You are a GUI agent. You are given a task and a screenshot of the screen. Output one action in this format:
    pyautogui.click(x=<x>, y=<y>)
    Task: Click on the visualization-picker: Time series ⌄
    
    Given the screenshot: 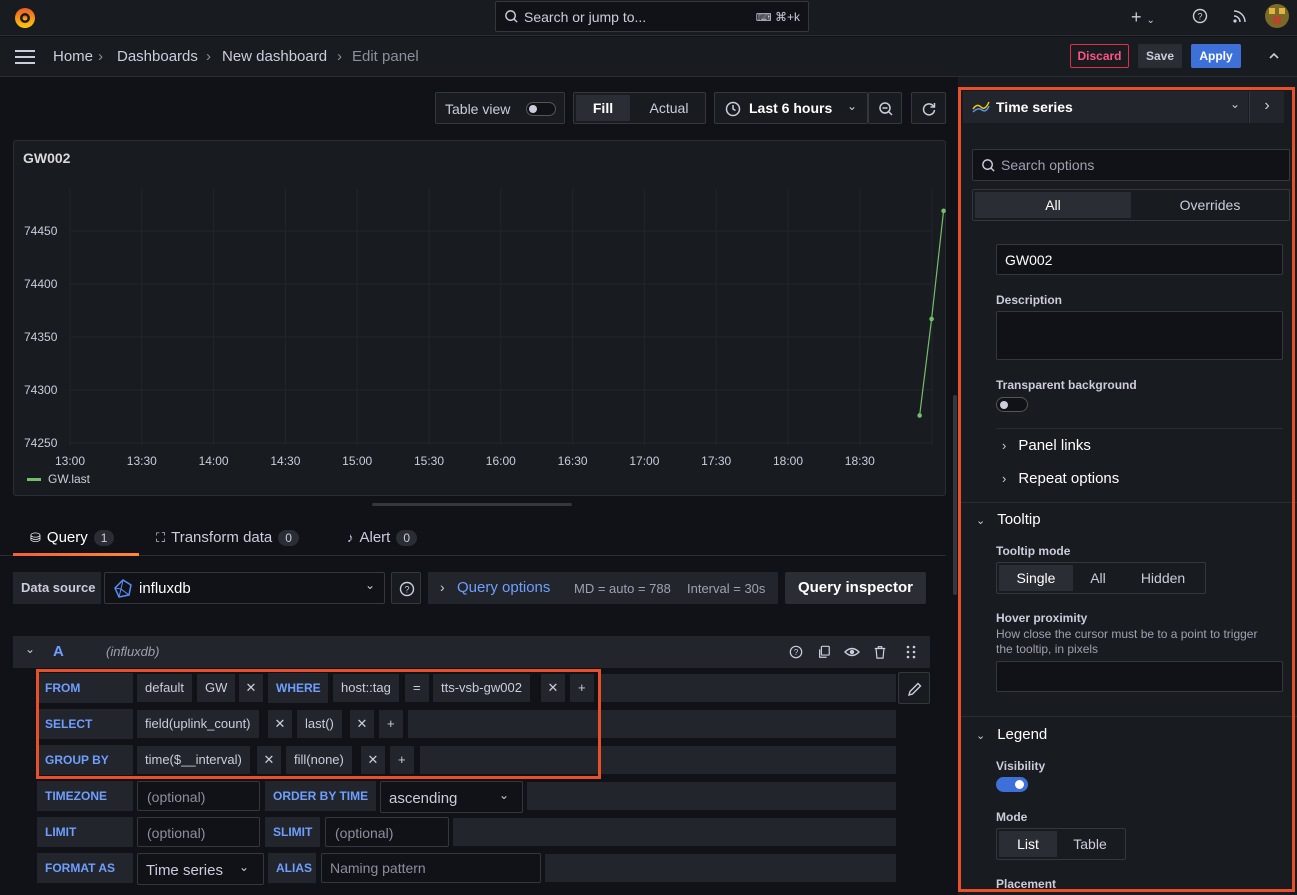 What is the action you would take?
    pyautogui.click(x=1105, y=107)
    